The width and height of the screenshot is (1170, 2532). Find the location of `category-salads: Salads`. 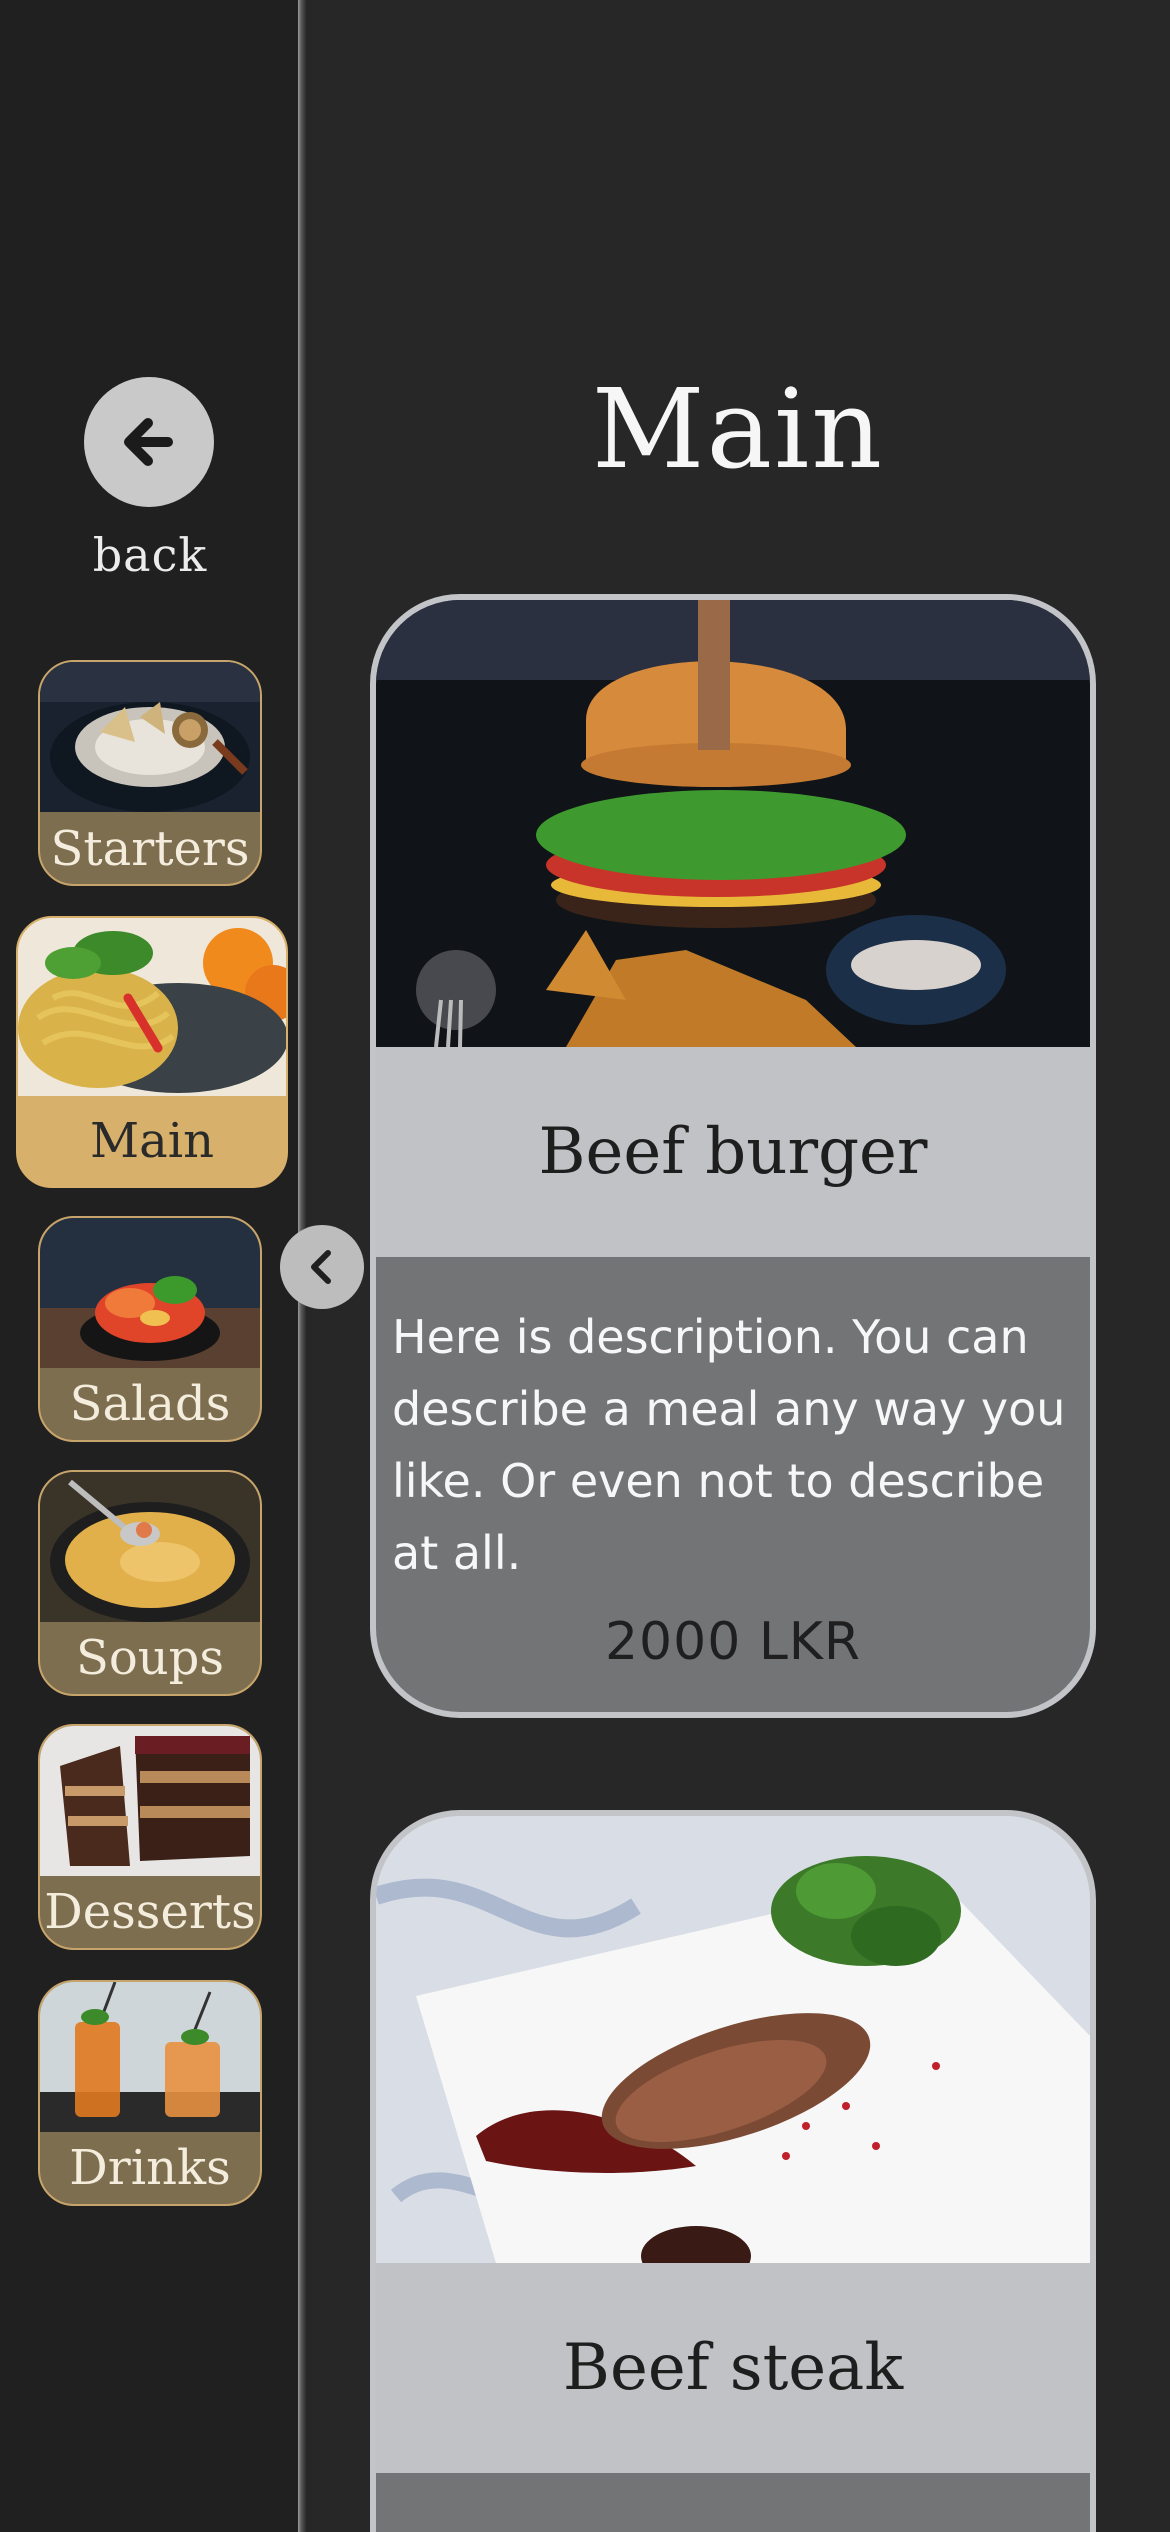

category-salads: Salads is located at coordinates (150, 1329).